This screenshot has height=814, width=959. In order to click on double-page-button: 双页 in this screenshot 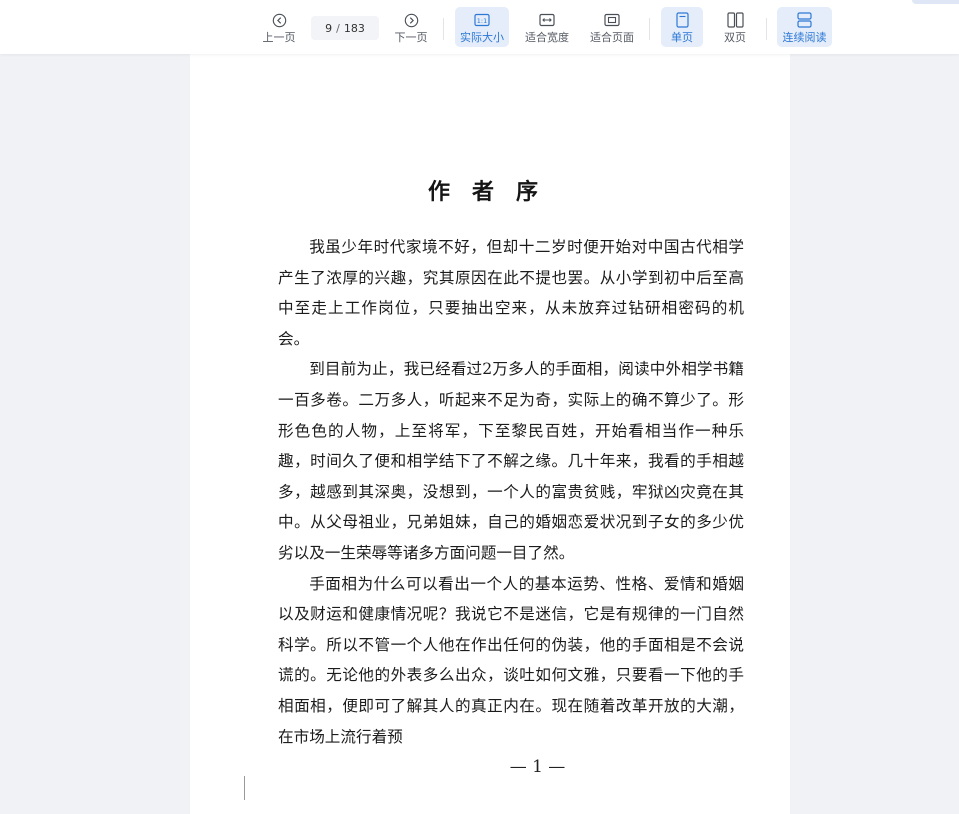, I will do `click(735, 27)`.